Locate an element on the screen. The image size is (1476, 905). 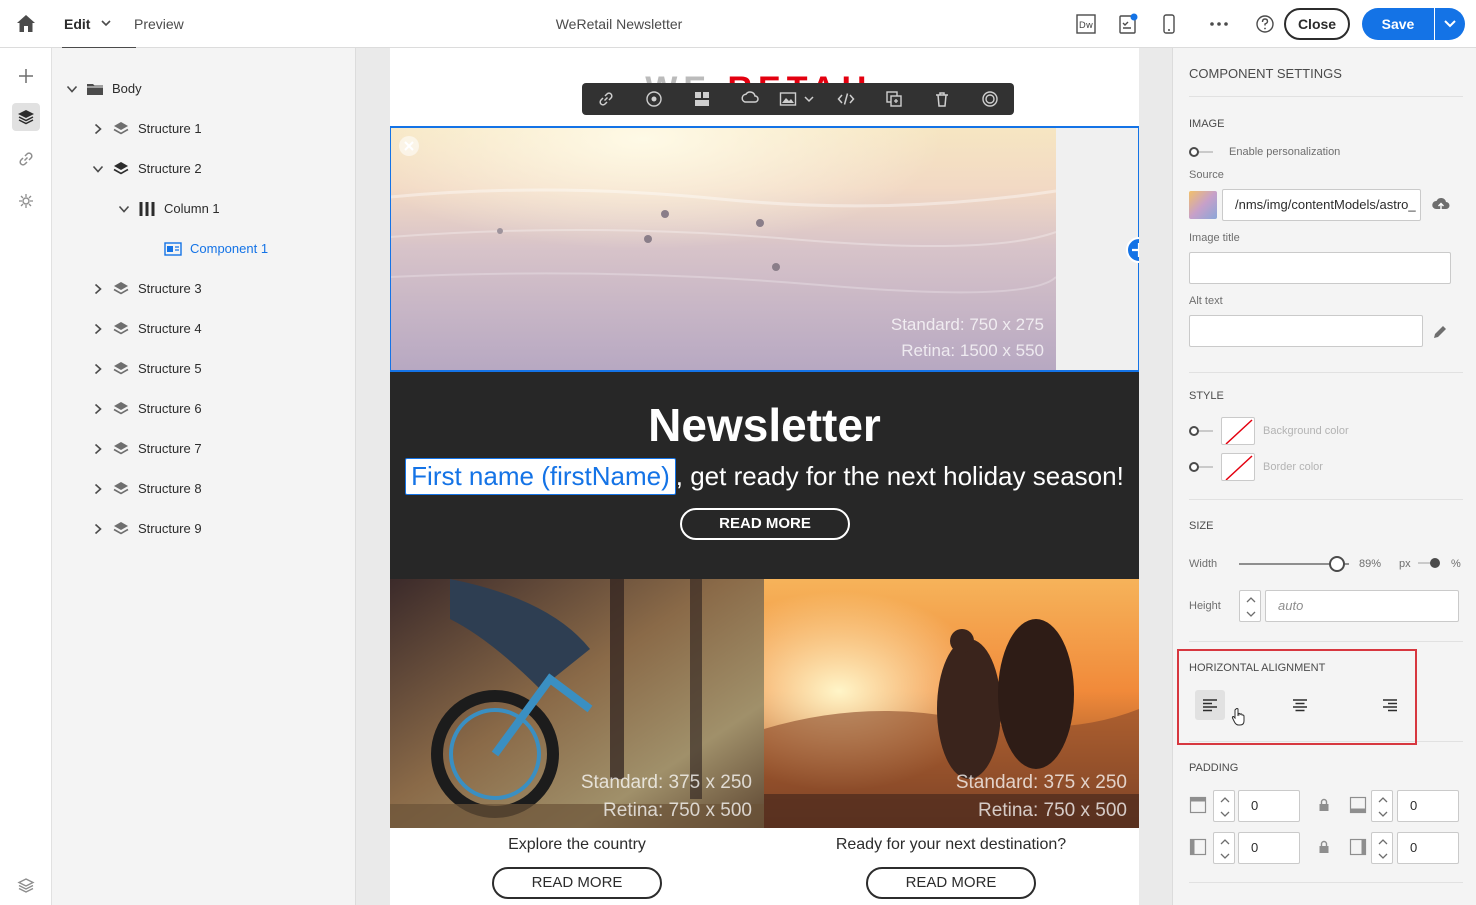
add-component-button is located at coordinates (1132, 250).